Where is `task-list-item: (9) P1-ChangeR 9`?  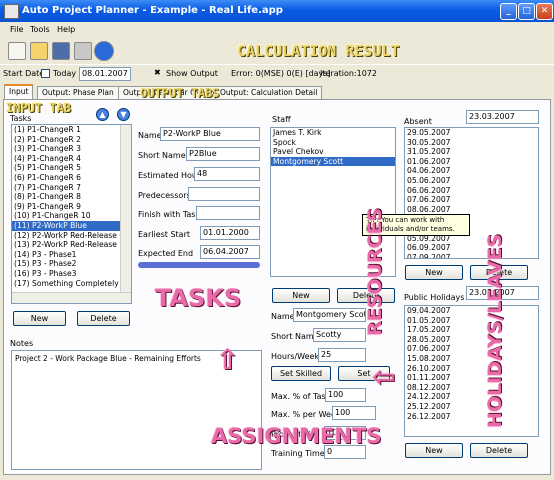
task-list-item: (9) P1-ChangeR 9 is located at coordinates (71, 207).